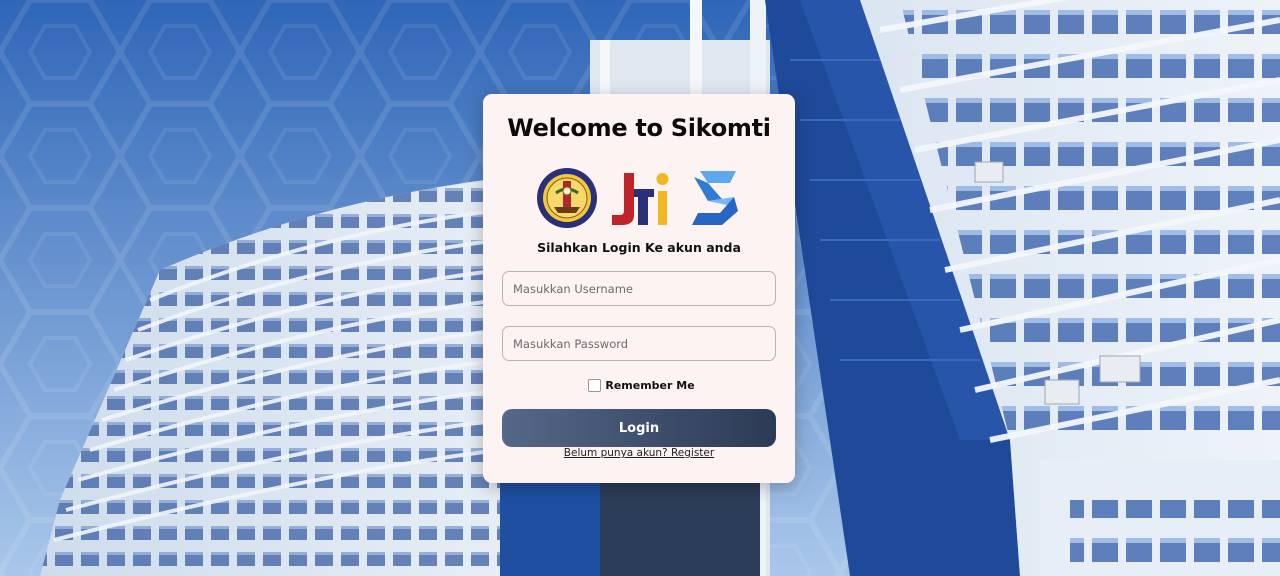 Image resolution: width=1280 pixels, height=576 pixels. What do you see at coordinates (715, 198) in the screenshot?
I see `sikomti-s-logo` at bounding box center [715, 198].